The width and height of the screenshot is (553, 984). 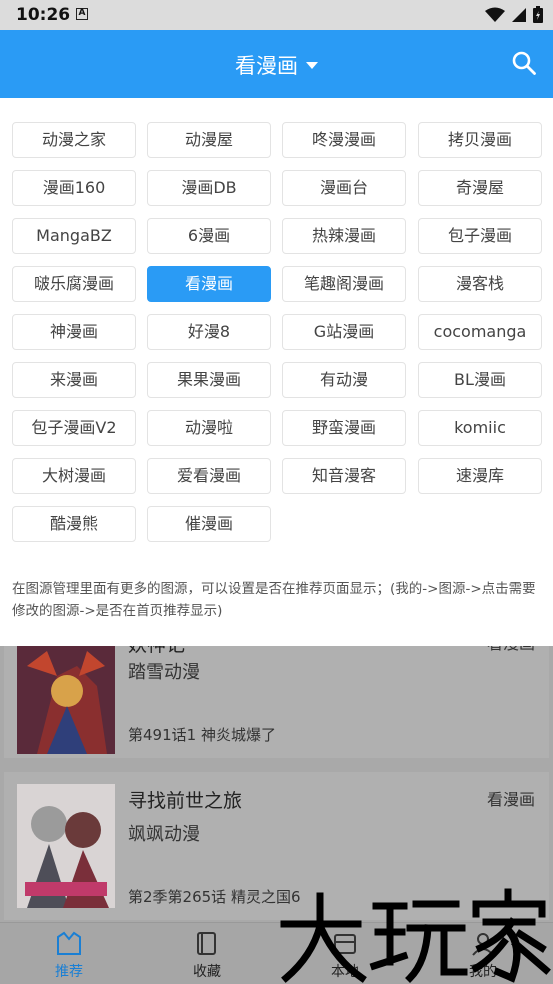 What do you see at coordinates (480, 428) in the screenshot?
I see `source-chip: komiic` at bounding box center [480, 428].